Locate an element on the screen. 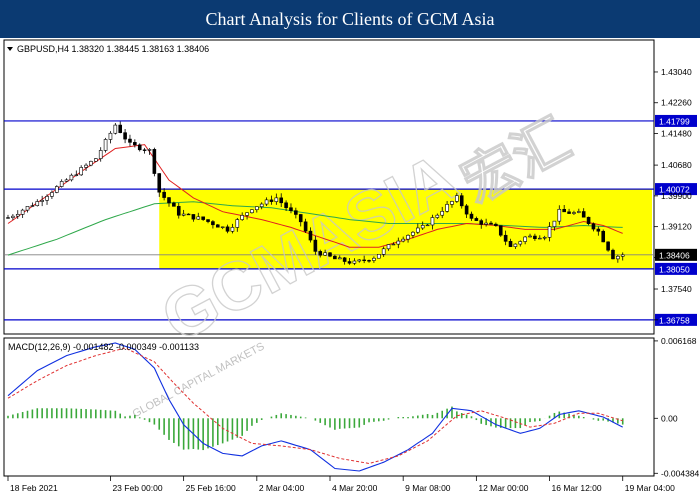  watermark-tagline: GLOBAL CAPITAL MARKETS is located at coordinates (199, 380).